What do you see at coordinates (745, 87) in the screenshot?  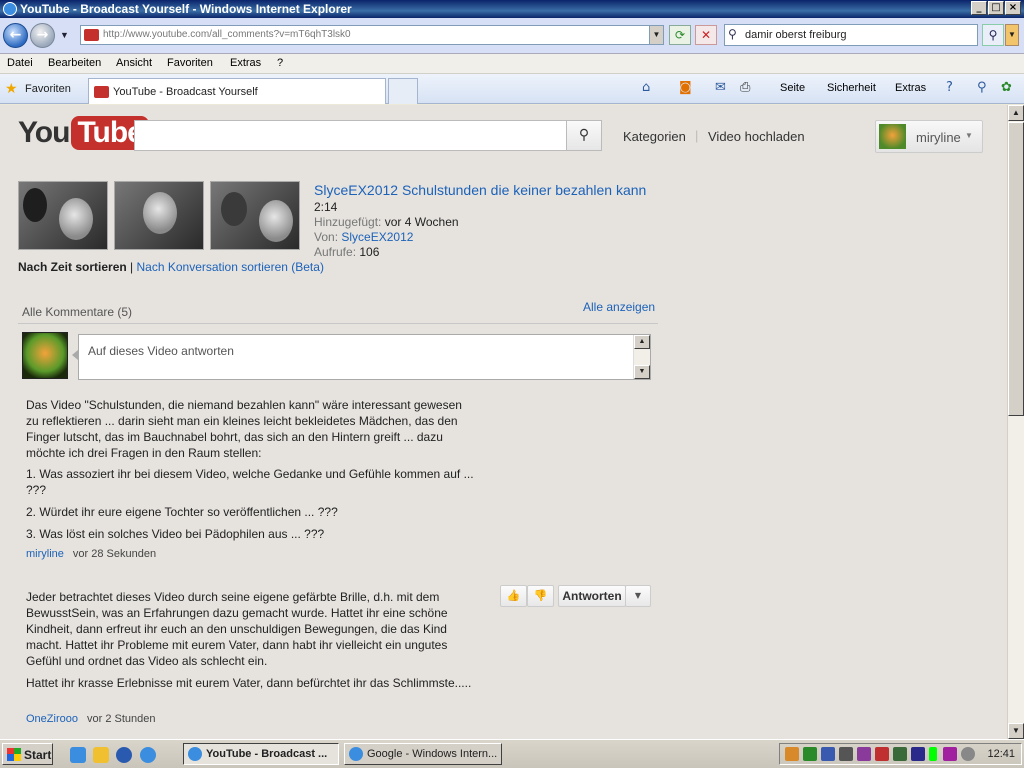 I see `print-icon: ⎙` at bounding box center [745, 87].